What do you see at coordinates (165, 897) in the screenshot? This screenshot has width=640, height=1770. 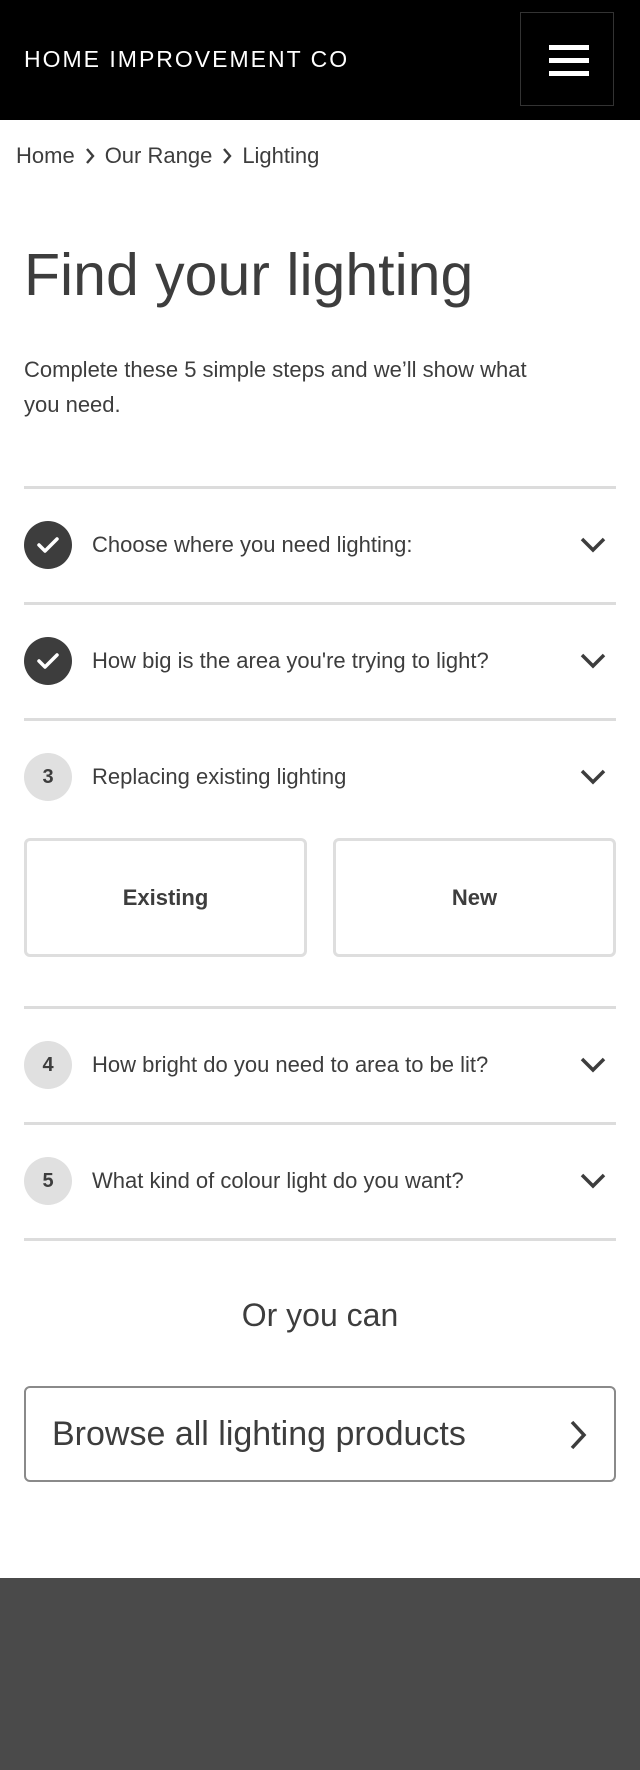 I see `option-existing-button: Existing` at bounding box center [165, 897].